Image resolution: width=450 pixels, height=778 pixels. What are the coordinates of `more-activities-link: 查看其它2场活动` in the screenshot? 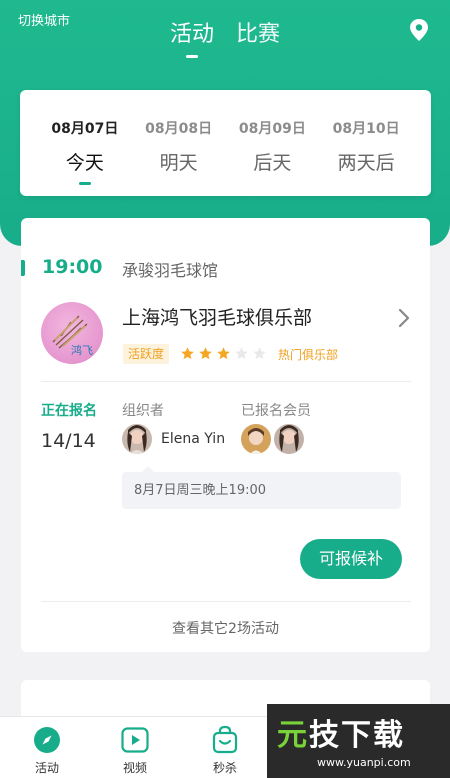 It's located at (225, 628).